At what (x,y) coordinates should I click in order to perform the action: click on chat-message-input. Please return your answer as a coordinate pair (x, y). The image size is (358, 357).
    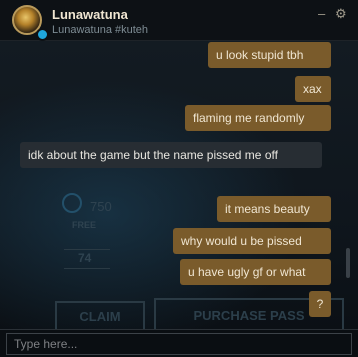
    Looking at the image, I should click on (179, 344).